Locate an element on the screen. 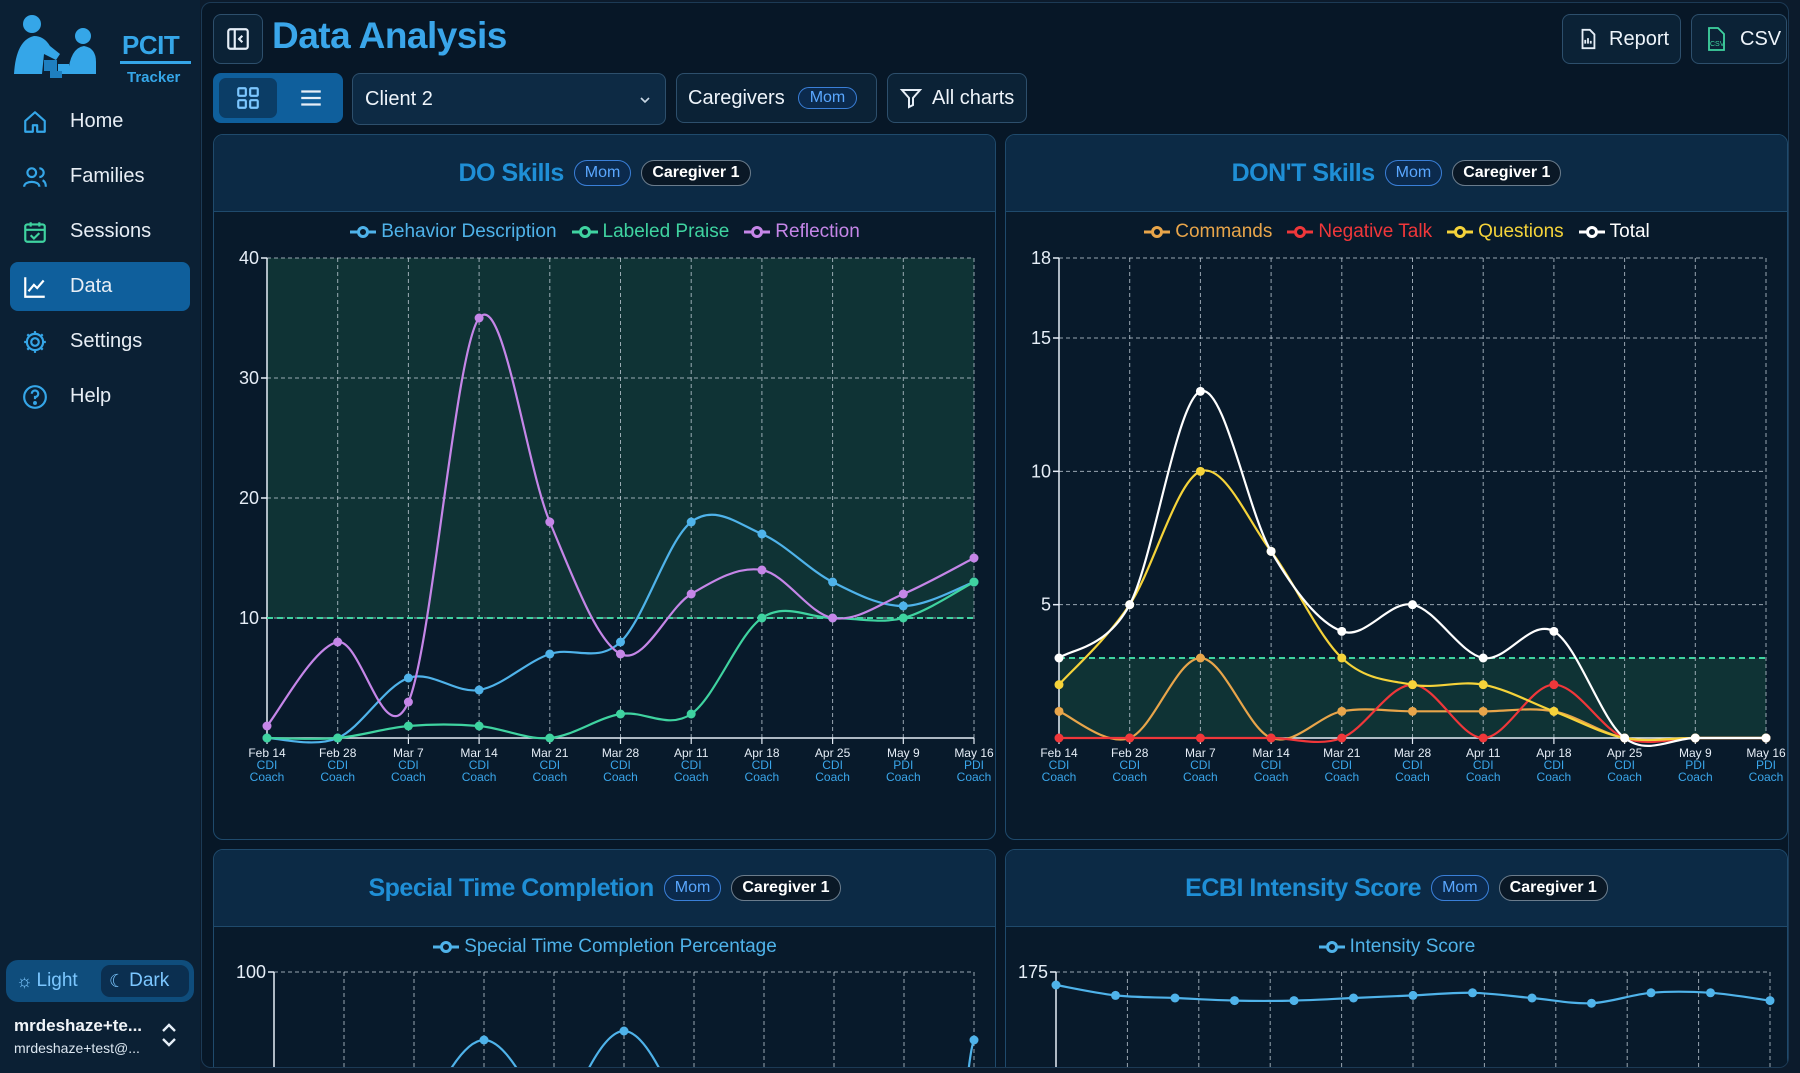 The height and width of the screenshot is (1073, 1800). sidebar-item-help: Help is located at coordinates (100, 396).